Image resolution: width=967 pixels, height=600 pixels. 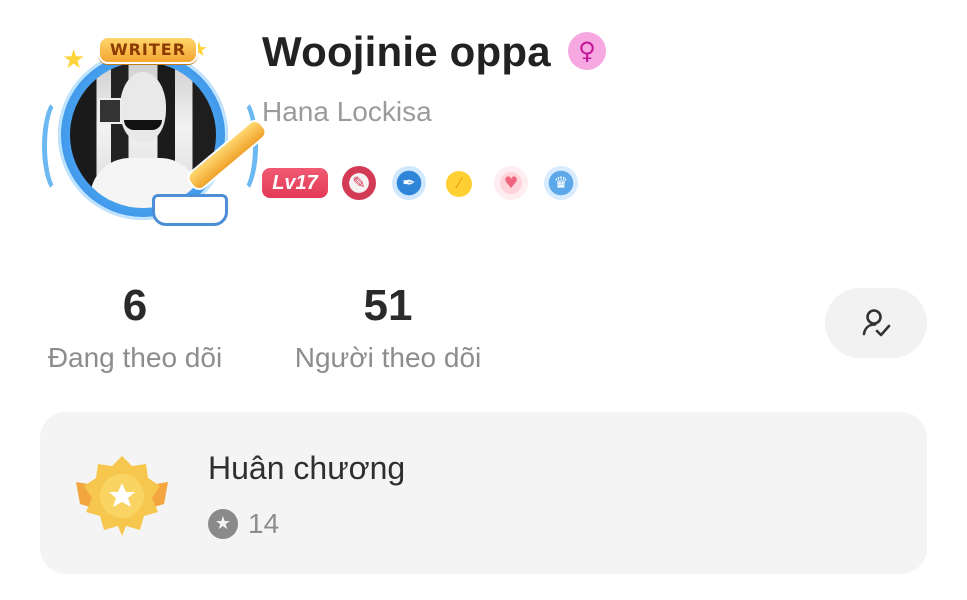 What do you see at coordinates (406, 51) in the screenshot?
I see `display-name: Woojinie oppa` at bounding box center [406, 51].